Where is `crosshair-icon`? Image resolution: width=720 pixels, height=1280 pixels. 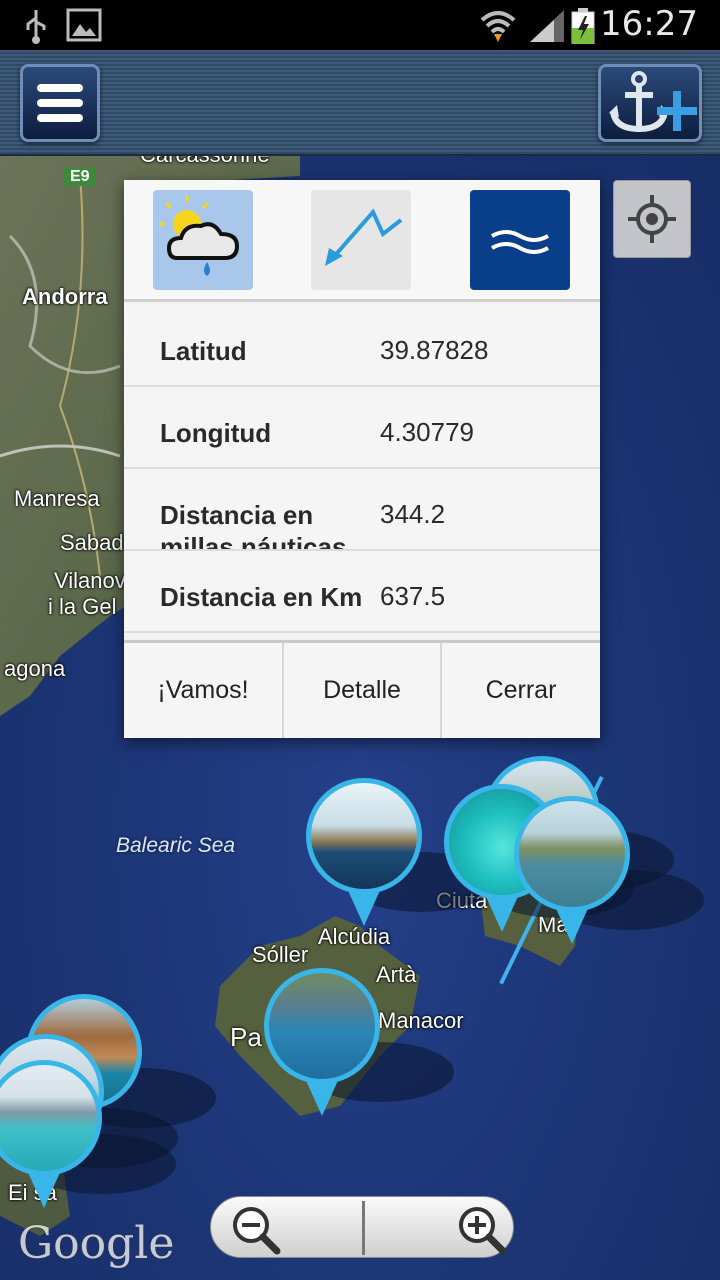
crosshair-icon is located at coordinates (652, 219).